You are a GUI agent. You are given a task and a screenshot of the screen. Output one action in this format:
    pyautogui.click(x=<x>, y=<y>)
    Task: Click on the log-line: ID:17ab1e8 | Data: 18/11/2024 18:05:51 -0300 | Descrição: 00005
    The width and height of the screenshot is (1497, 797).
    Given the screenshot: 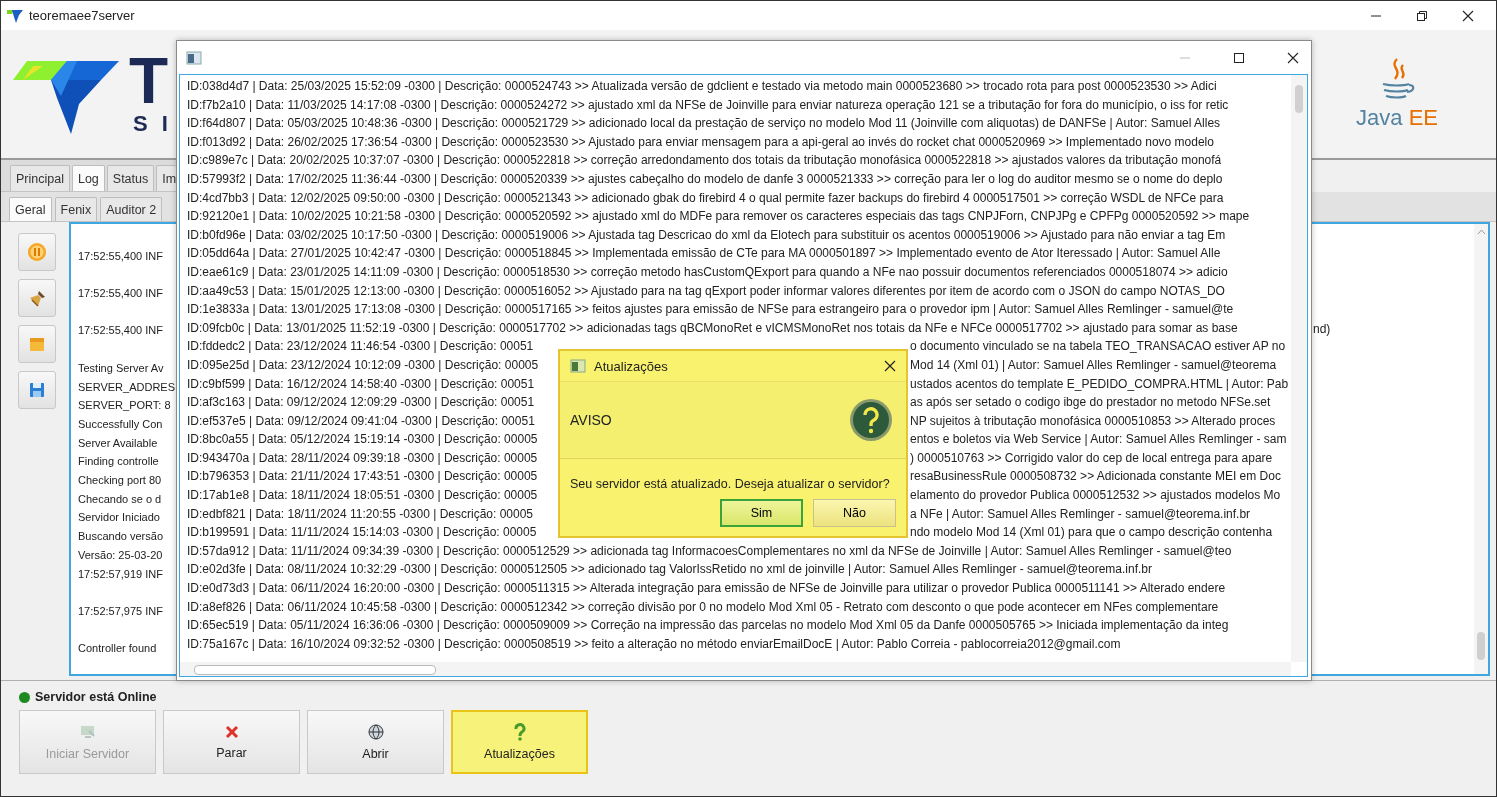 What is the action you would take?
    pyautogui.click(x=363, y=496)
    